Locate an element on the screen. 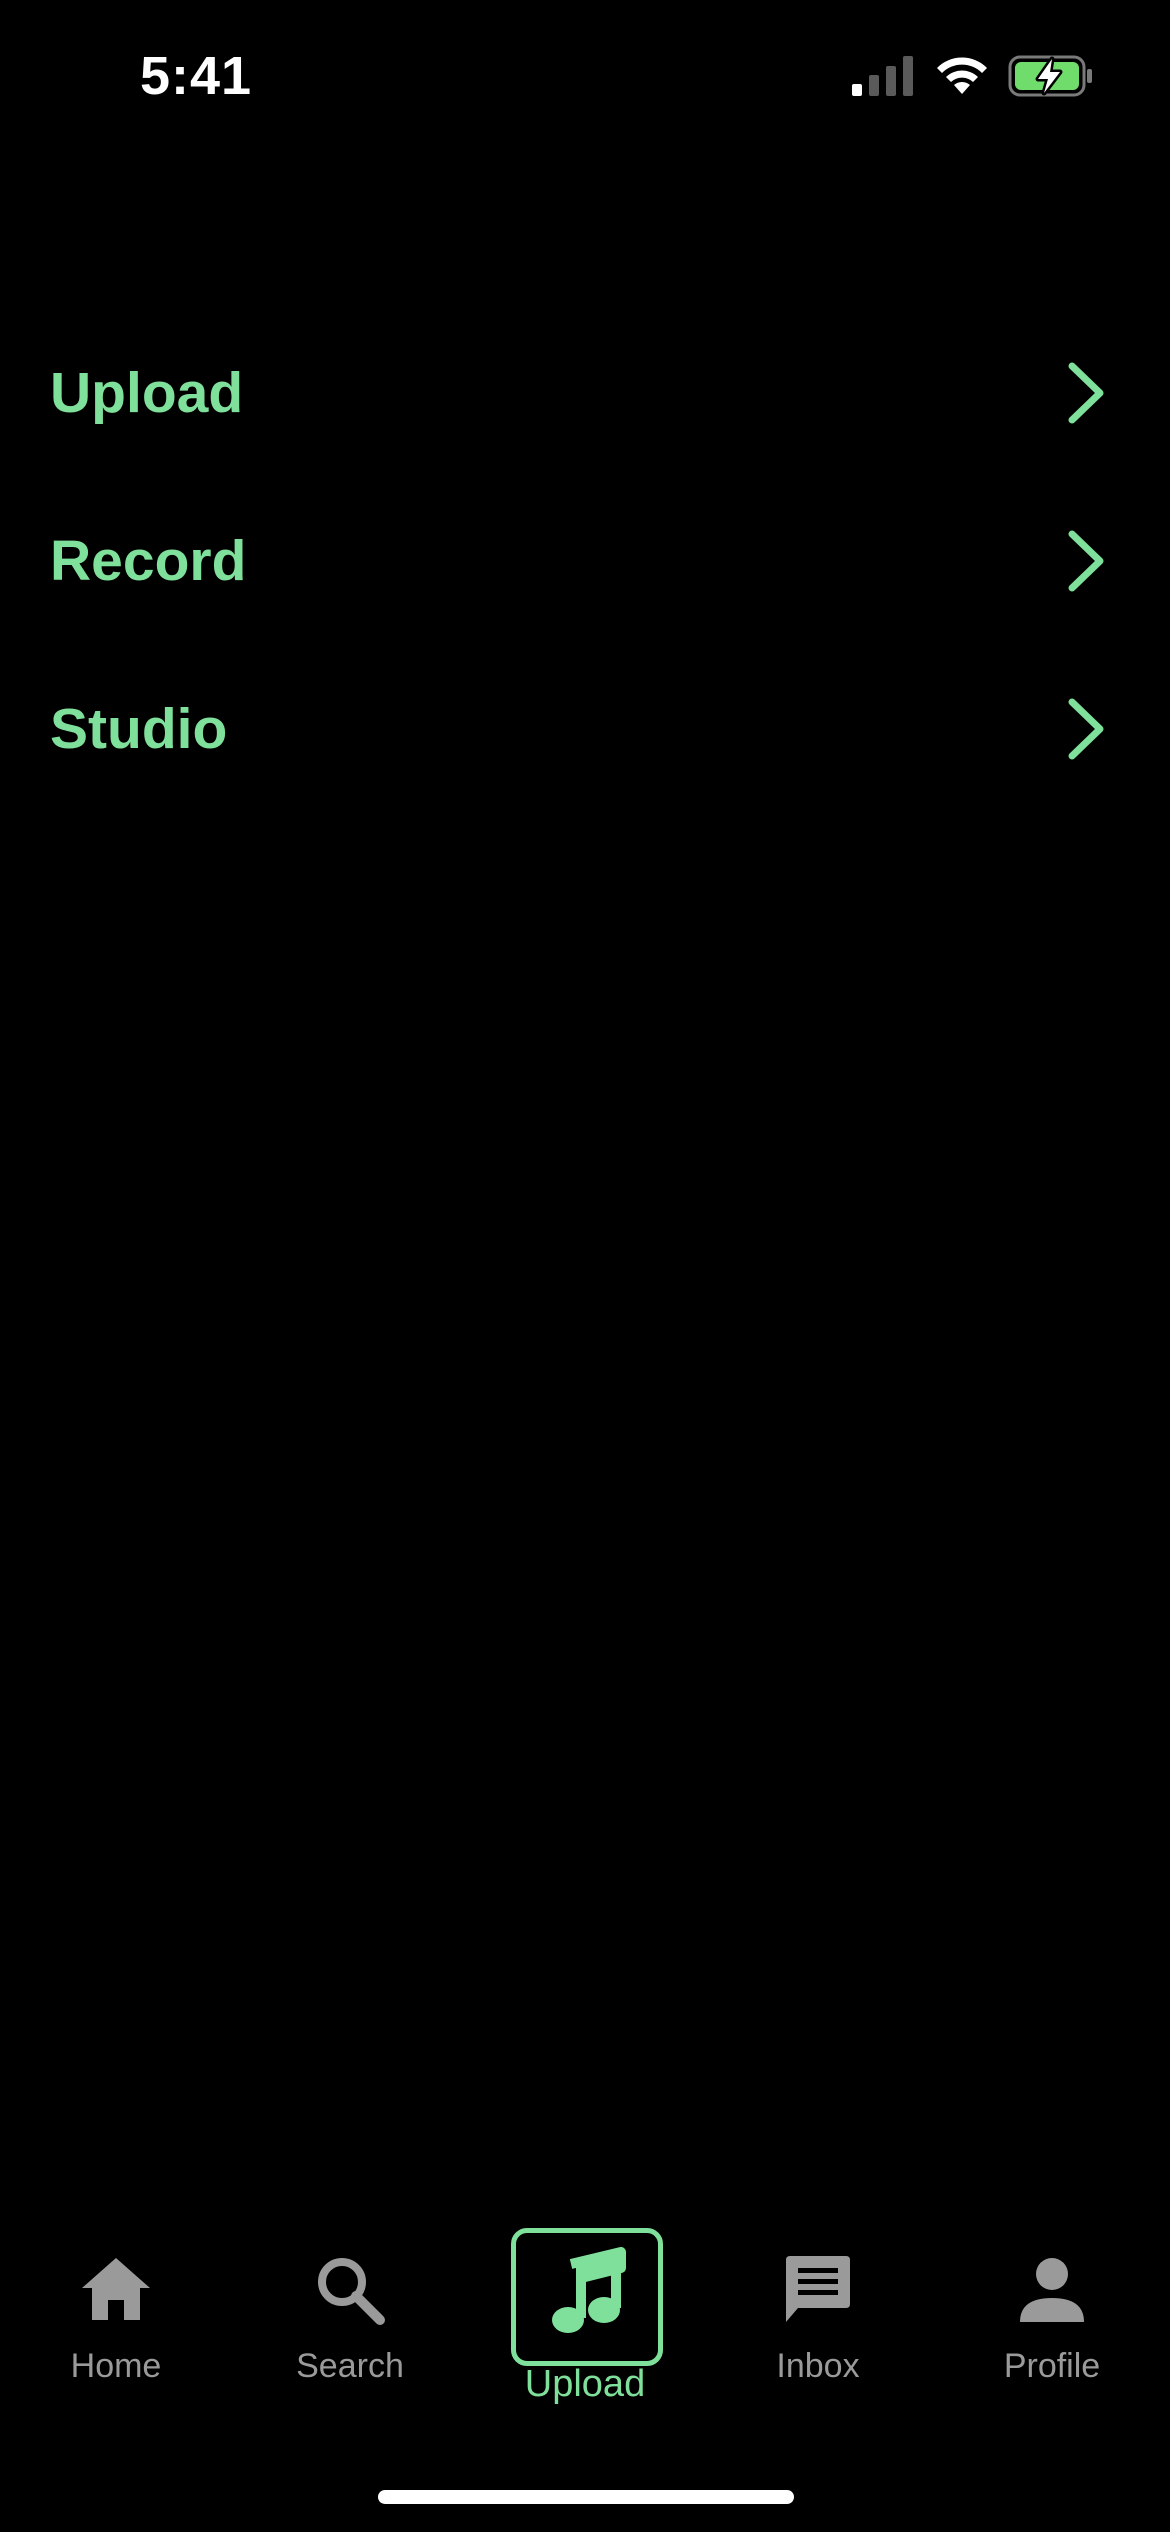 This screenshot has height=2532, width=1170. menu-item-upload: Upload is located at coordinates (585, 394).